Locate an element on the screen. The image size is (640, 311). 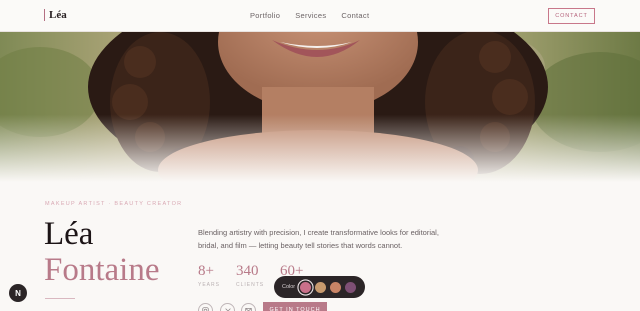
stat-years-value: 8+ is located at coordinates (206, 271).